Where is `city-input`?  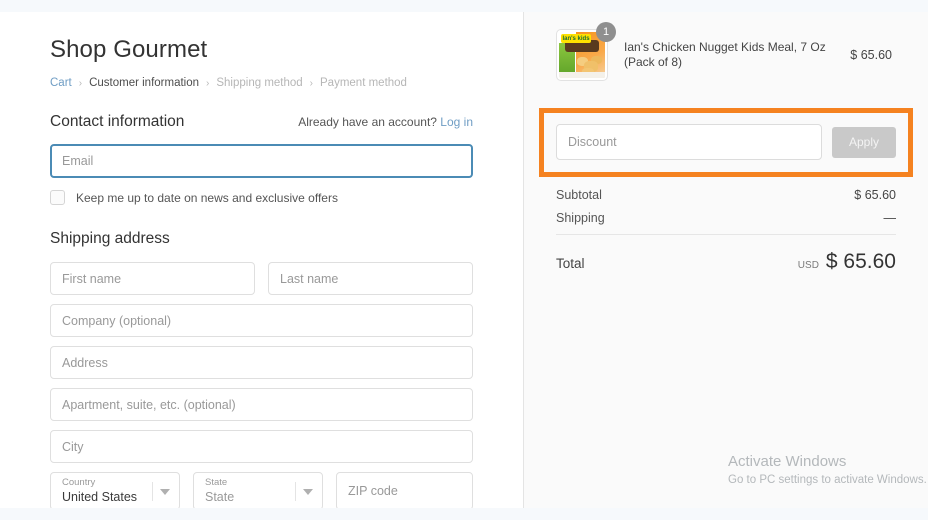
city-input is located at coordinates (261, 446).